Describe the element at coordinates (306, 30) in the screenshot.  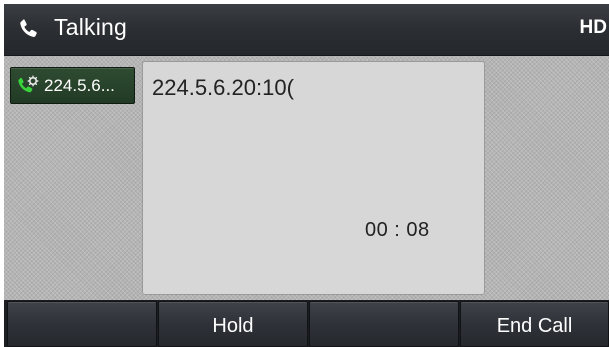
I see `status-bar: Talking HD` at that location.